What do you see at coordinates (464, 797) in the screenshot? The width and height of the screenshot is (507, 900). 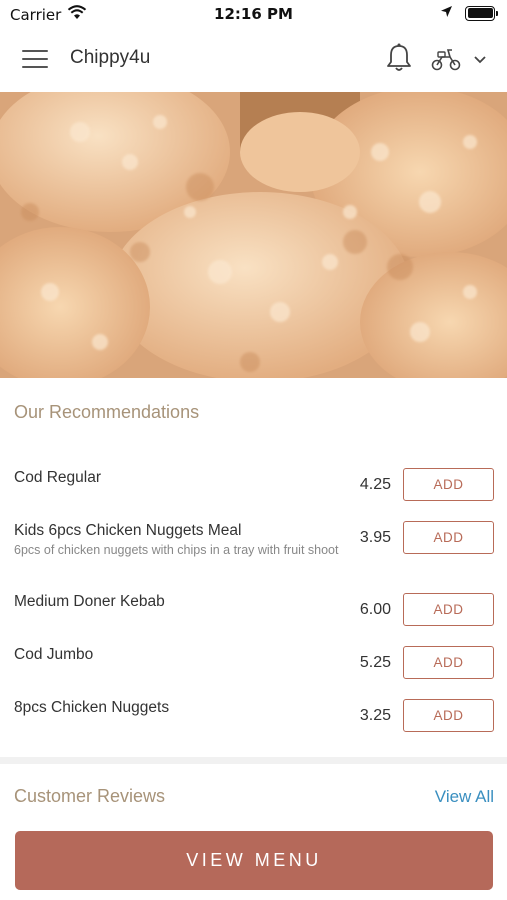 I see `view-all-link: View All` at bounding box center [464, 797].